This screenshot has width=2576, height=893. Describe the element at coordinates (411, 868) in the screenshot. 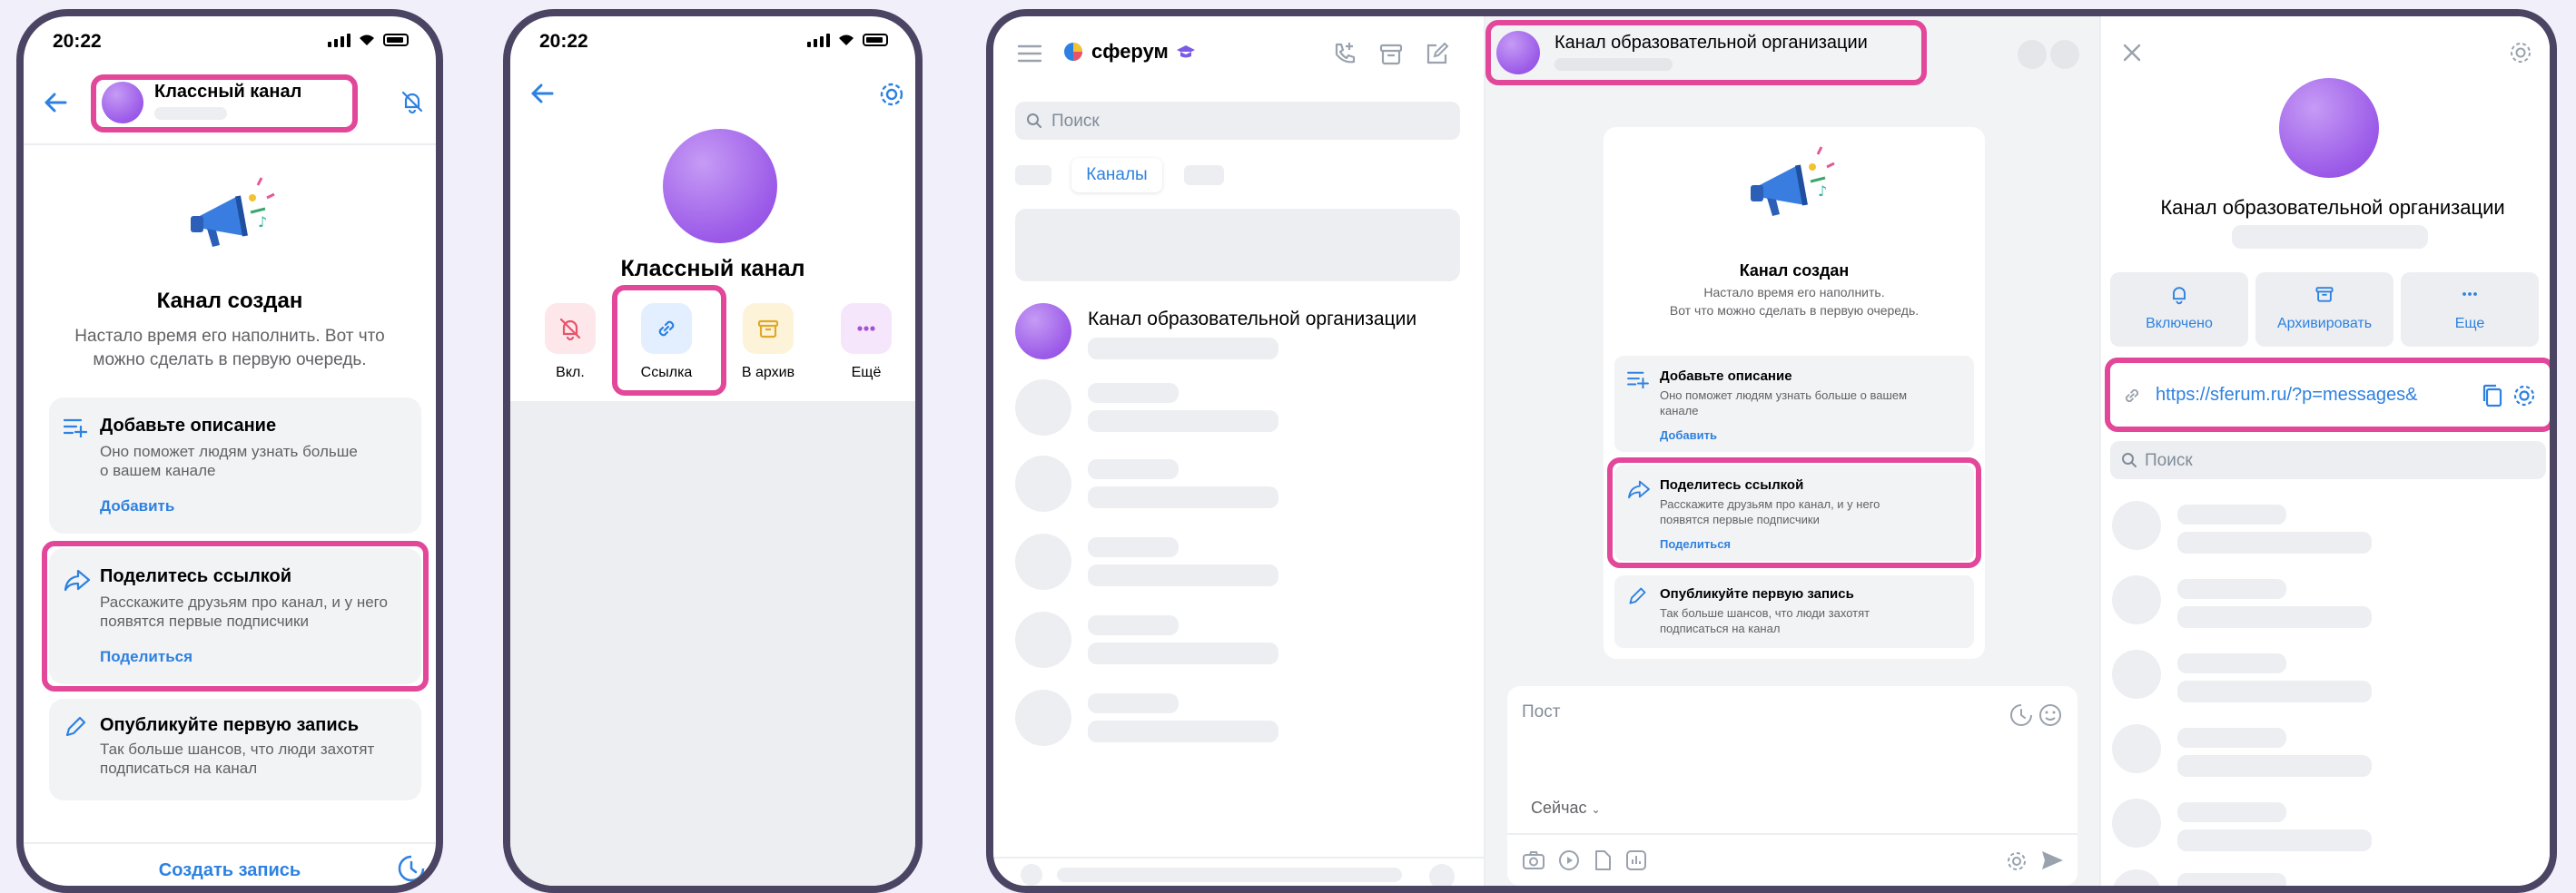

I see `schedule-icon` at that location.